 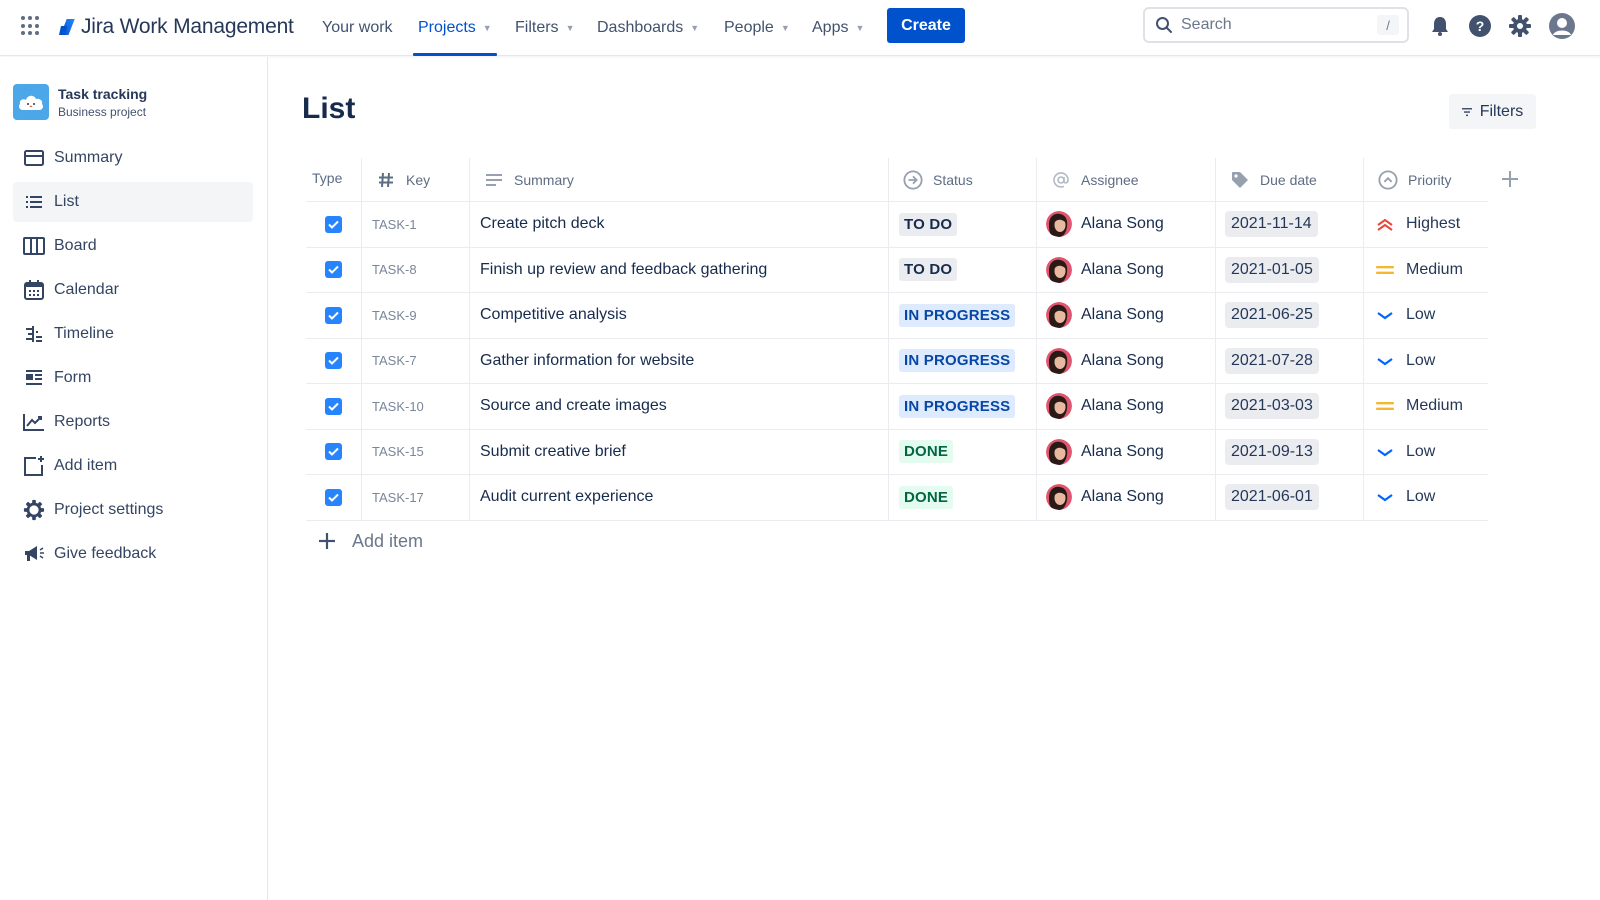 What do you see at coordinates (544, 28) in the screenshot?
I see `nav-filters: Filters ▼` at bounding box center [544, 28].